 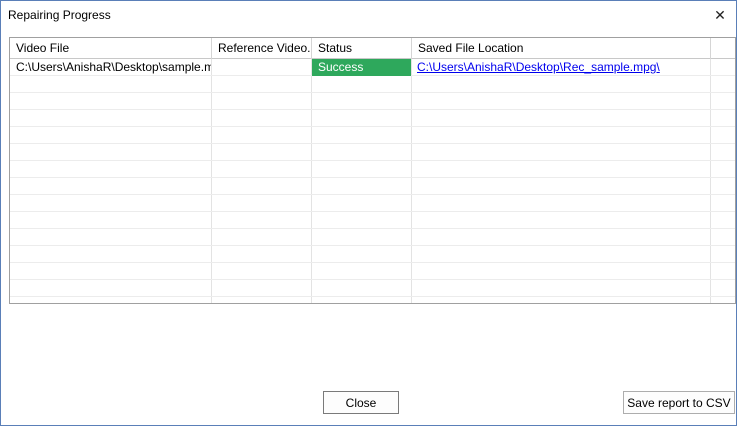 What do you see at coordinates (361, 402) in the screenshot?
I see `close-button: Close` at bounding box center [361, 402].